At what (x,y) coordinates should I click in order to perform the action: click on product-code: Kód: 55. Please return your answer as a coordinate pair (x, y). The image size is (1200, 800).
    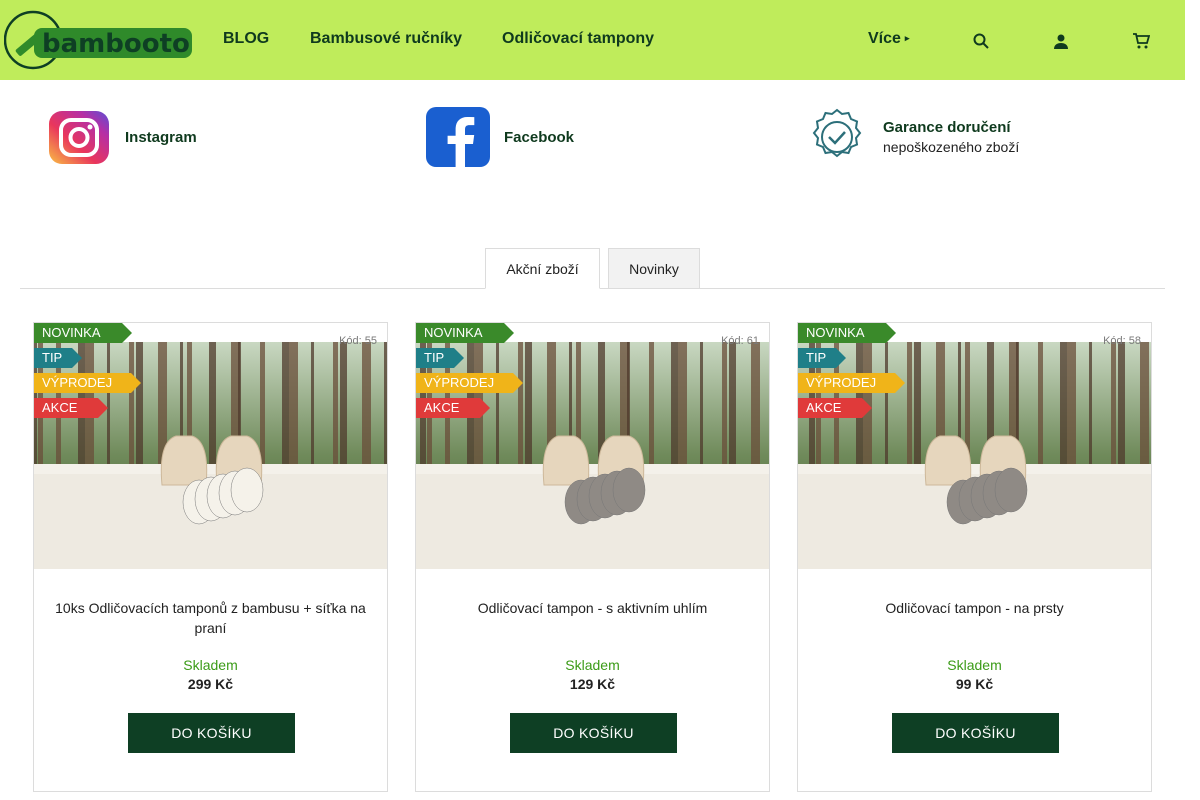
    Looking at the image, I should click on (358, 341).